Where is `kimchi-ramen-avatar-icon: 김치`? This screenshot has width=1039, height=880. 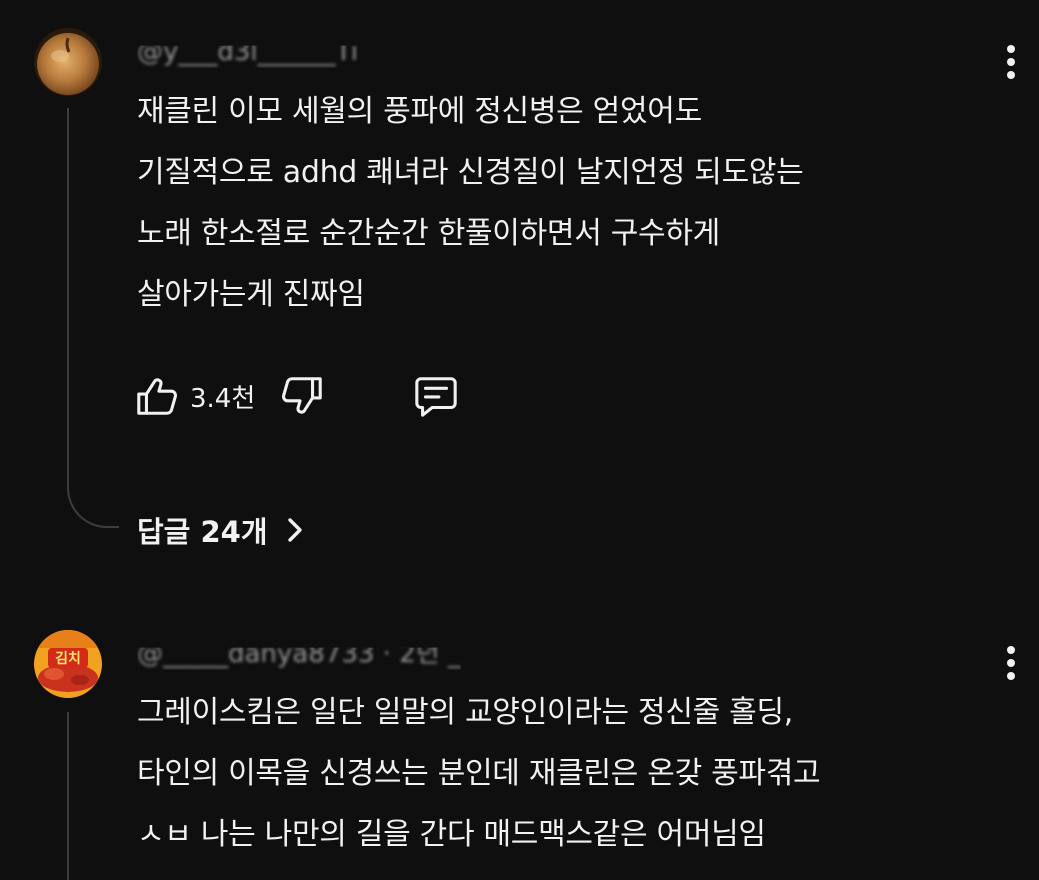
kimchi-ramen-avatar-icon: 김치 is located at coordinates (68, 664).